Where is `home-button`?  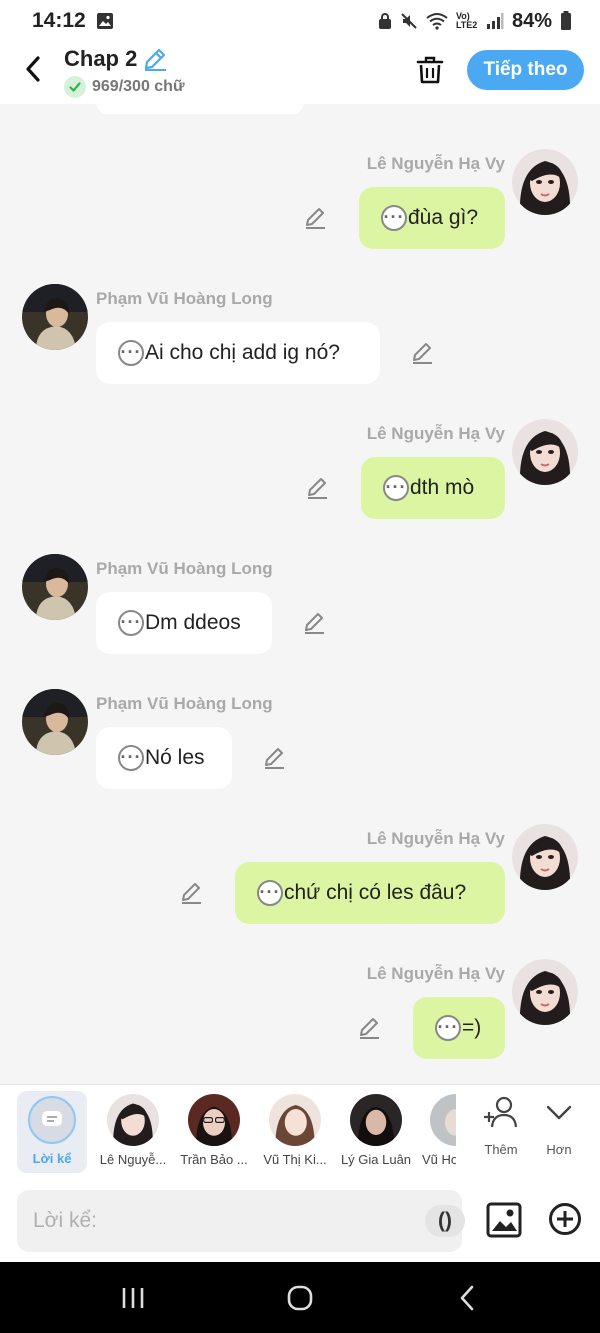 home-button is located at coordinates (300, 1298).